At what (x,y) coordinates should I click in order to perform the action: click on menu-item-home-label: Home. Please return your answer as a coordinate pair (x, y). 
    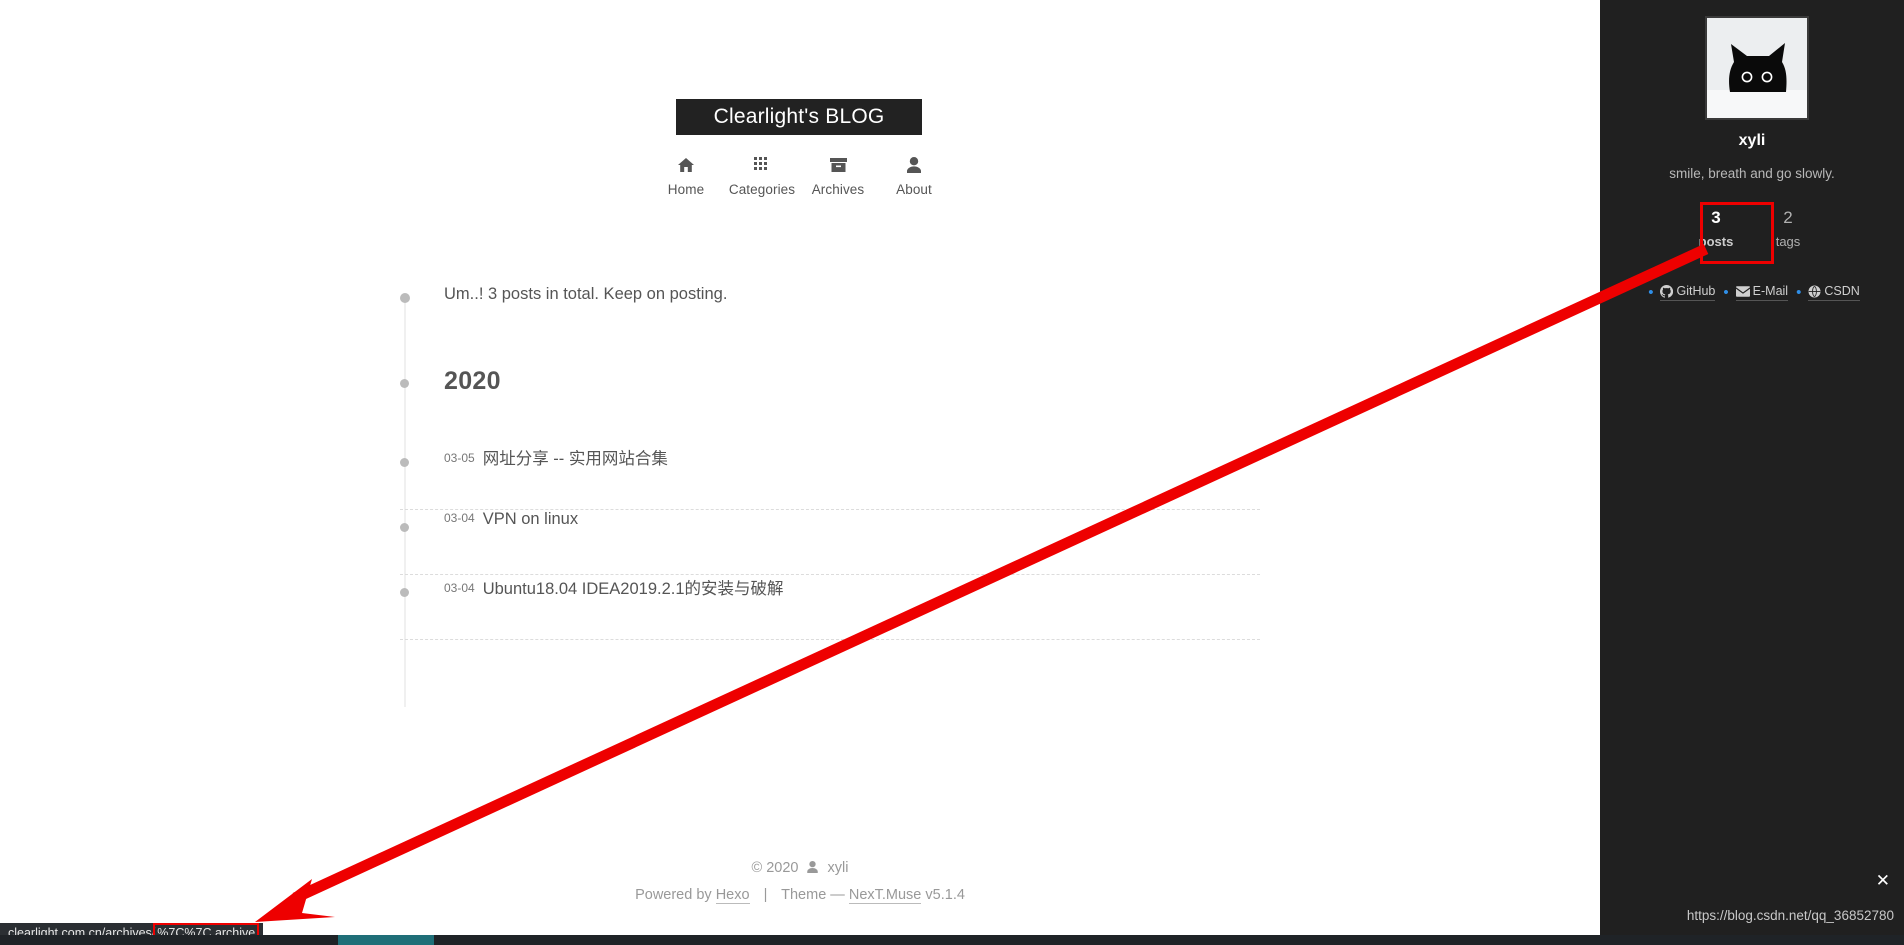
    Looking at the image, I should click on (686, 189).